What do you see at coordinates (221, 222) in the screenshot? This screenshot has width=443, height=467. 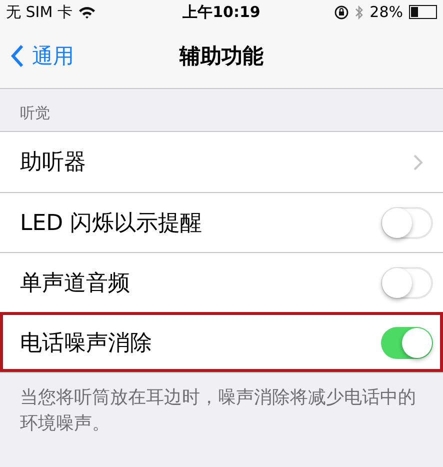 I see `settings-row: LED 闪烁以示提醒` at bounding box center [221, 222].